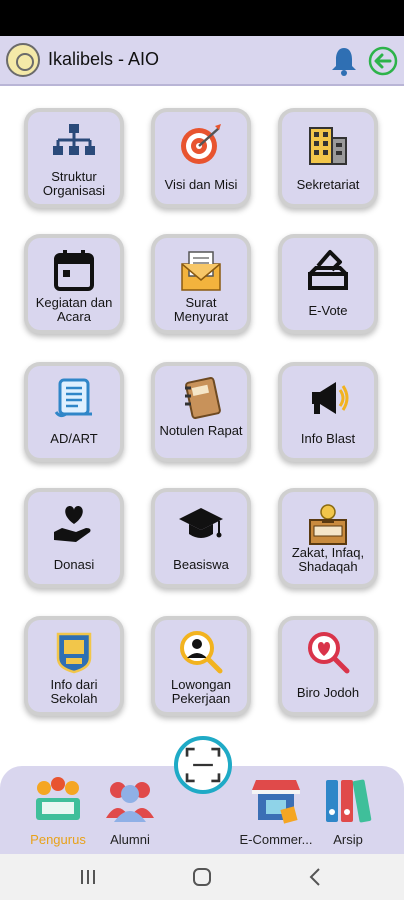 This screenshot has width=404, height=900. Describe the element at coordinates (349, 801) in the screenshot. I see `binders-icon` at that location.